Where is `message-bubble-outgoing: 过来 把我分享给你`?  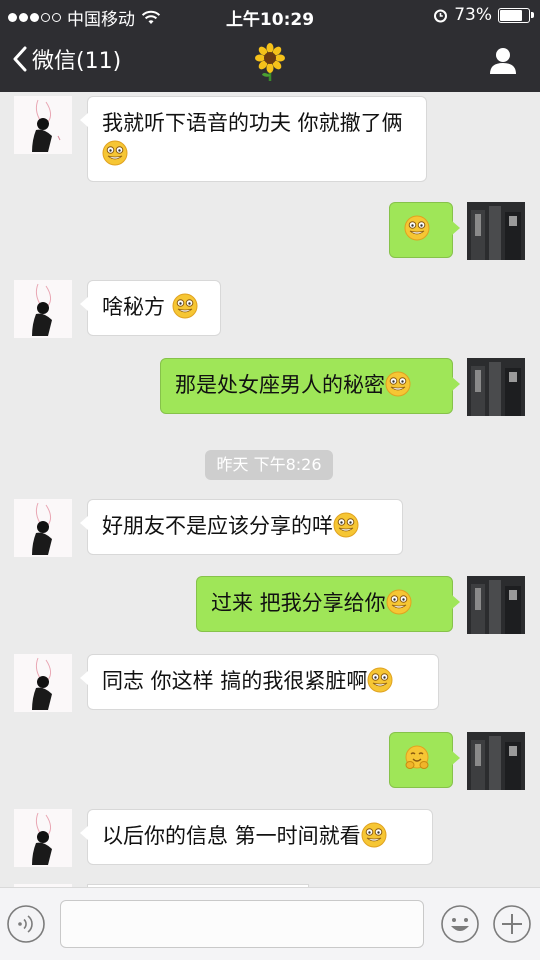 message-bubble-outgoing: 过来 把我分享给你 is located at coordinates (328, 604).